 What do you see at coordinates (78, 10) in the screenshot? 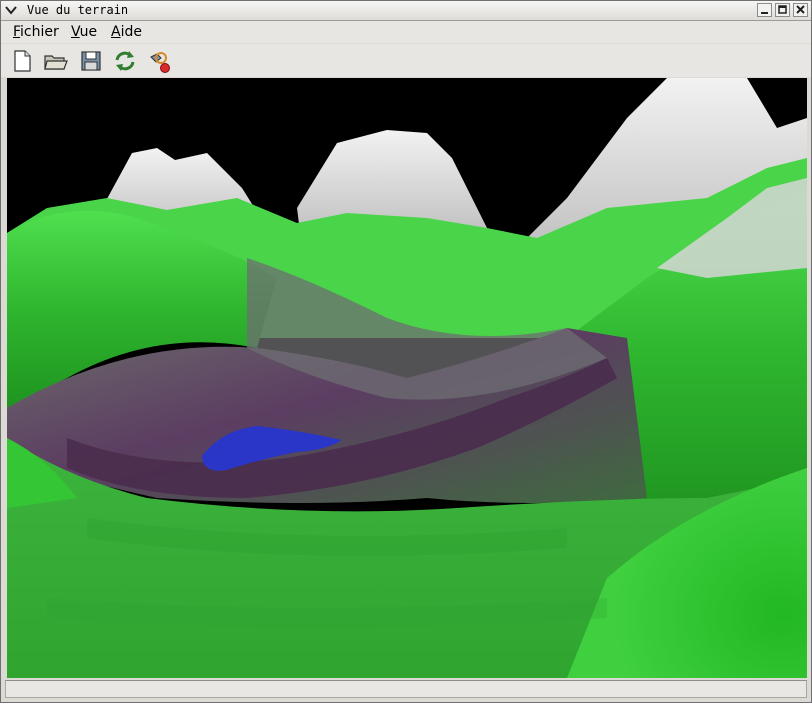
I see `window-title: Vue du terrain` at bounding box center [78, 10].